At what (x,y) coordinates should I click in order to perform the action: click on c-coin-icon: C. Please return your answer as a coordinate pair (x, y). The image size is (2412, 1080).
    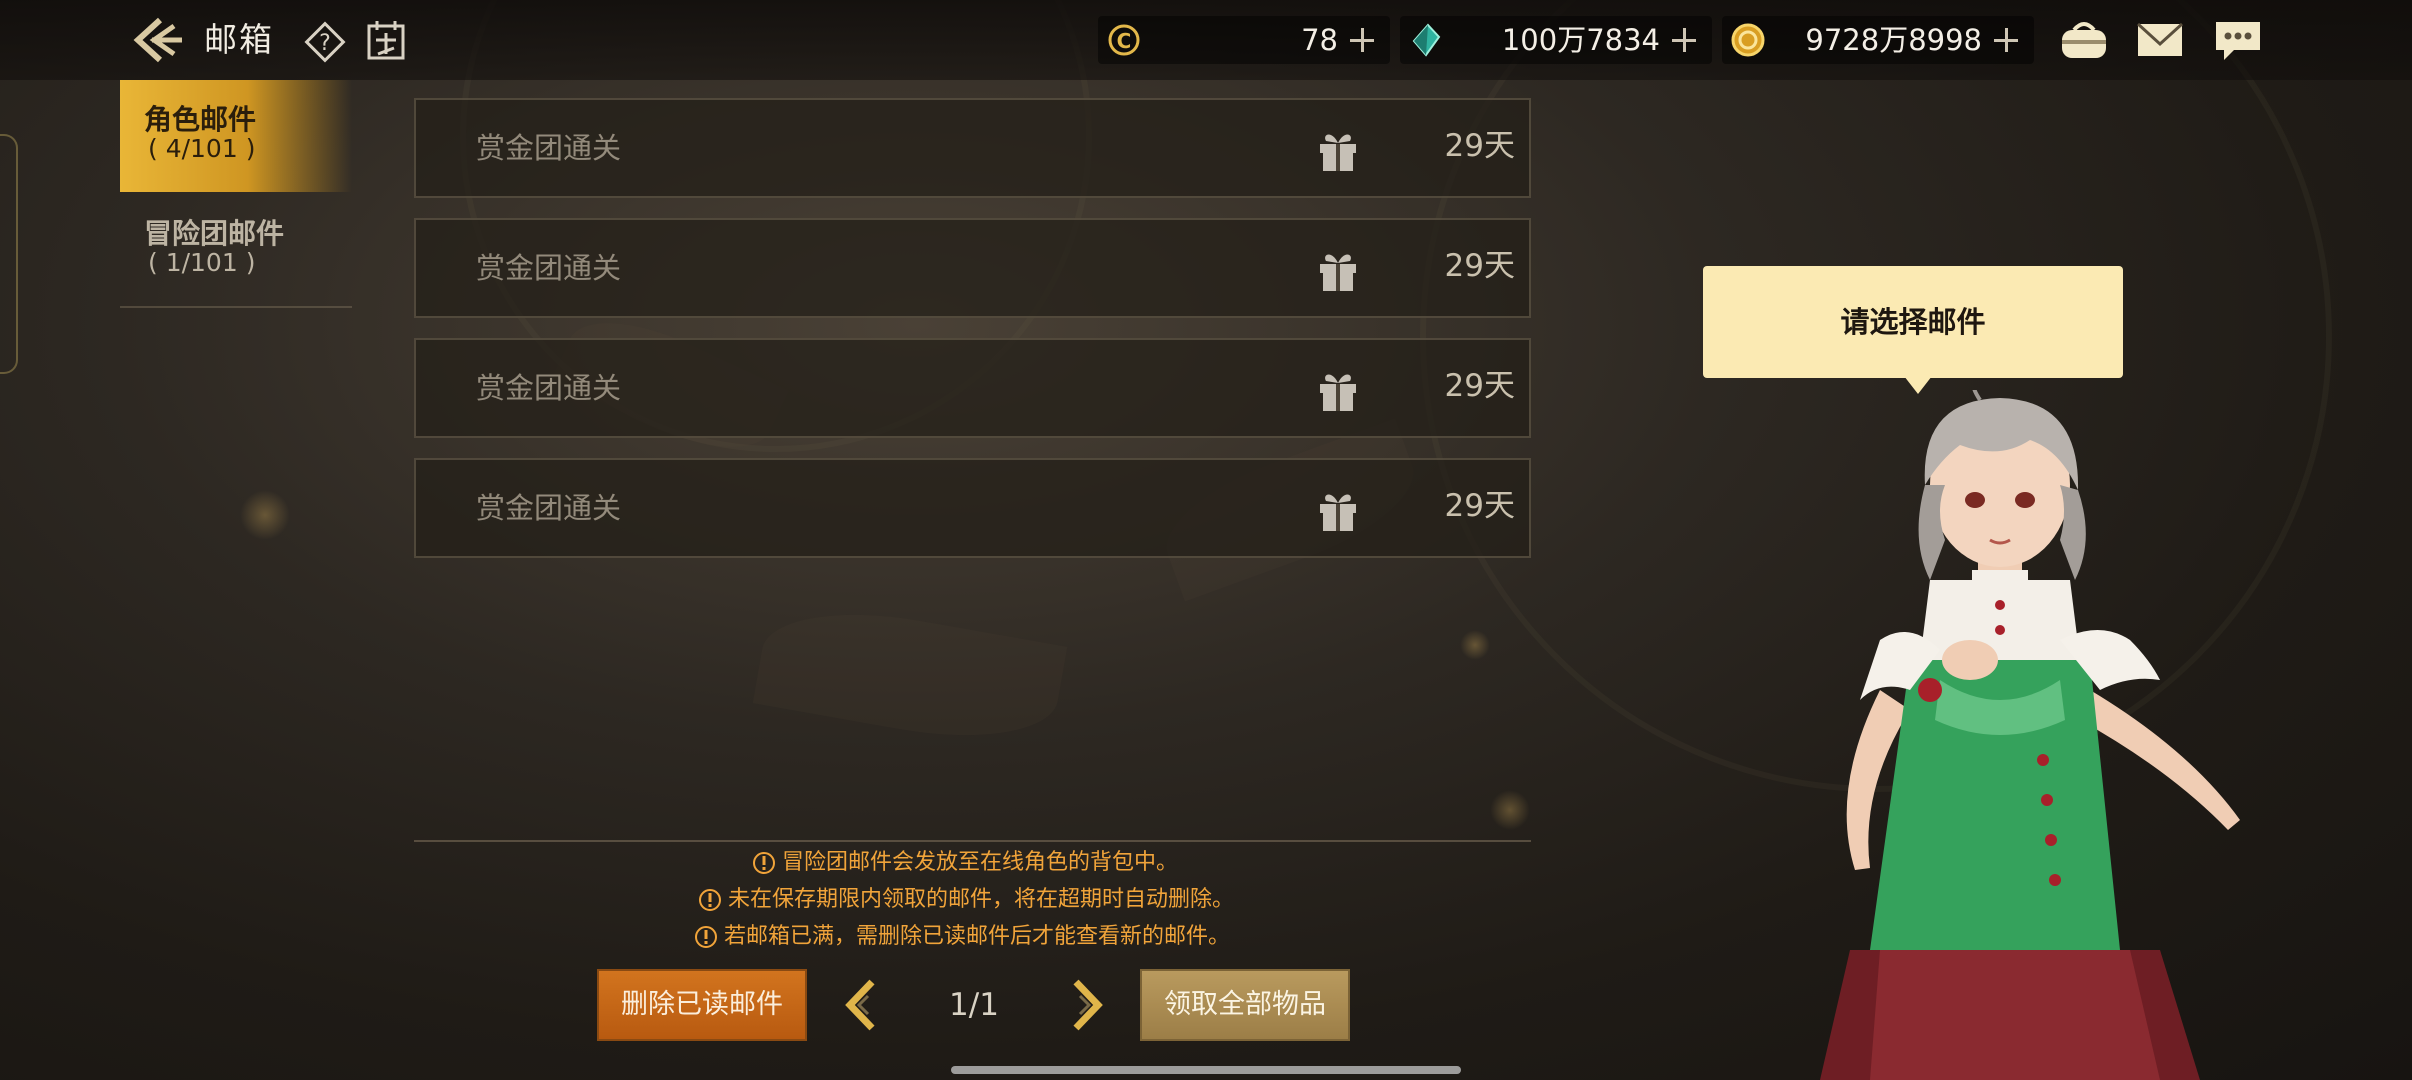
    Looking at the image, I should click on (1124, 40).